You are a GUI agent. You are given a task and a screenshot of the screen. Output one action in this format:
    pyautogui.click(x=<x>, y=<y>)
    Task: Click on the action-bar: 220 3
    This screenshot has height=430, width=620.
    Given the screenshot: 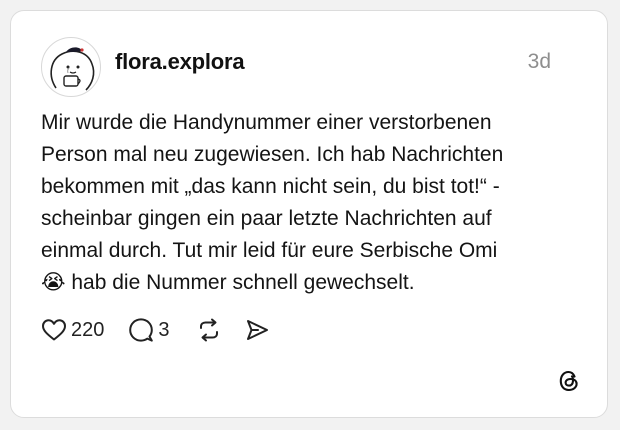 What is the action you would take?
    pyautogui.click(x=155, y=330)
    